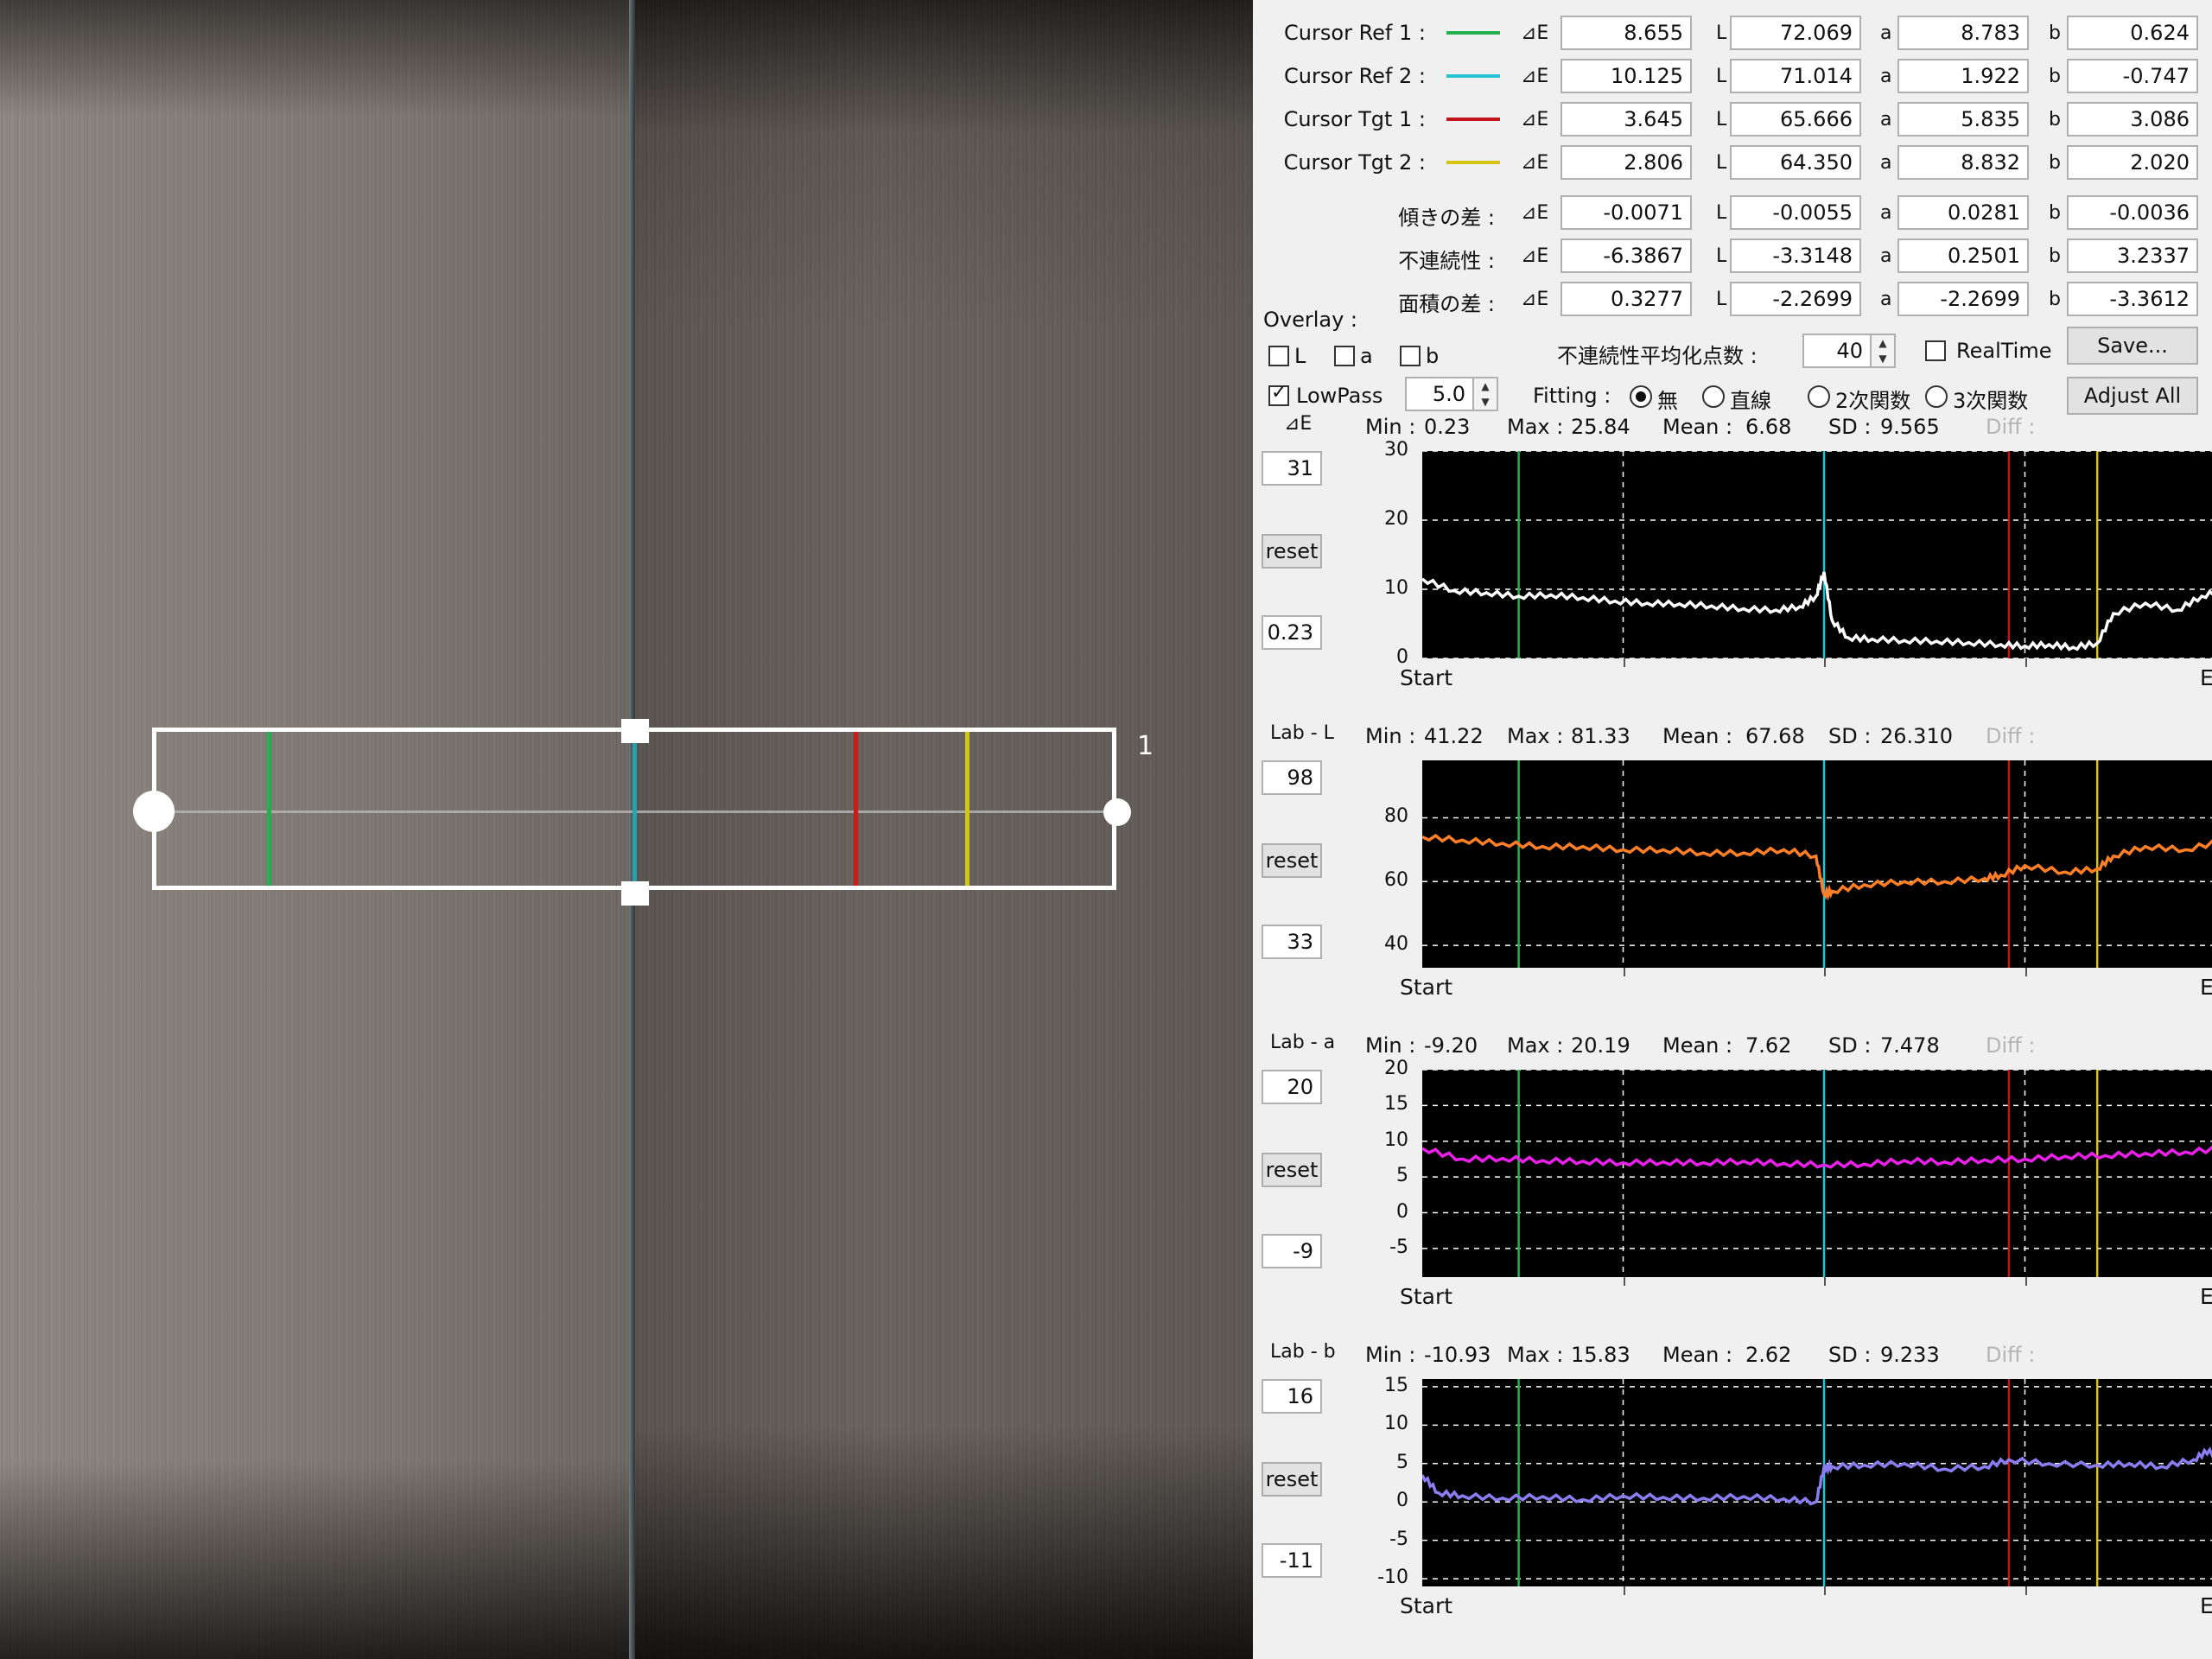  I want to click on roi-right-handle, so click(1117, 812).